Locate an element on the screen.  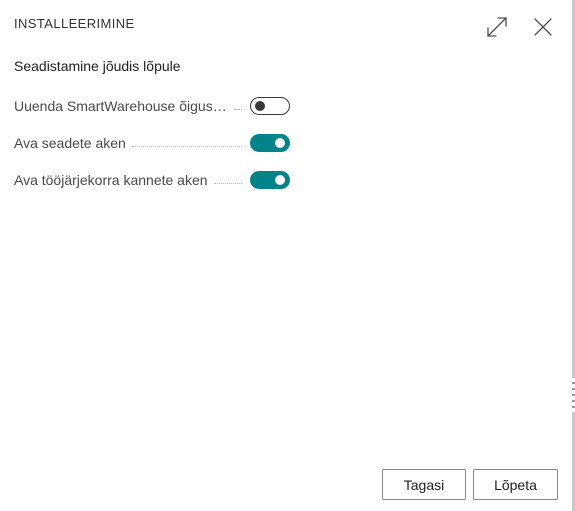
expand-icon is located at coordinates (497, 27).